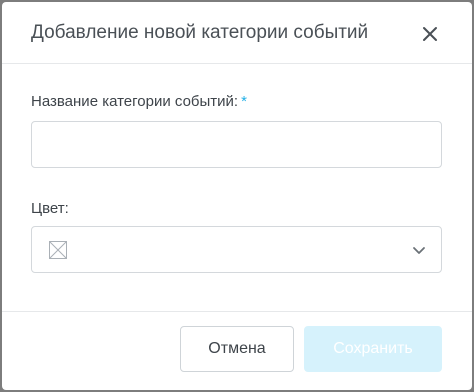  I want to click on chevron-down-icon, so click(419, 250).